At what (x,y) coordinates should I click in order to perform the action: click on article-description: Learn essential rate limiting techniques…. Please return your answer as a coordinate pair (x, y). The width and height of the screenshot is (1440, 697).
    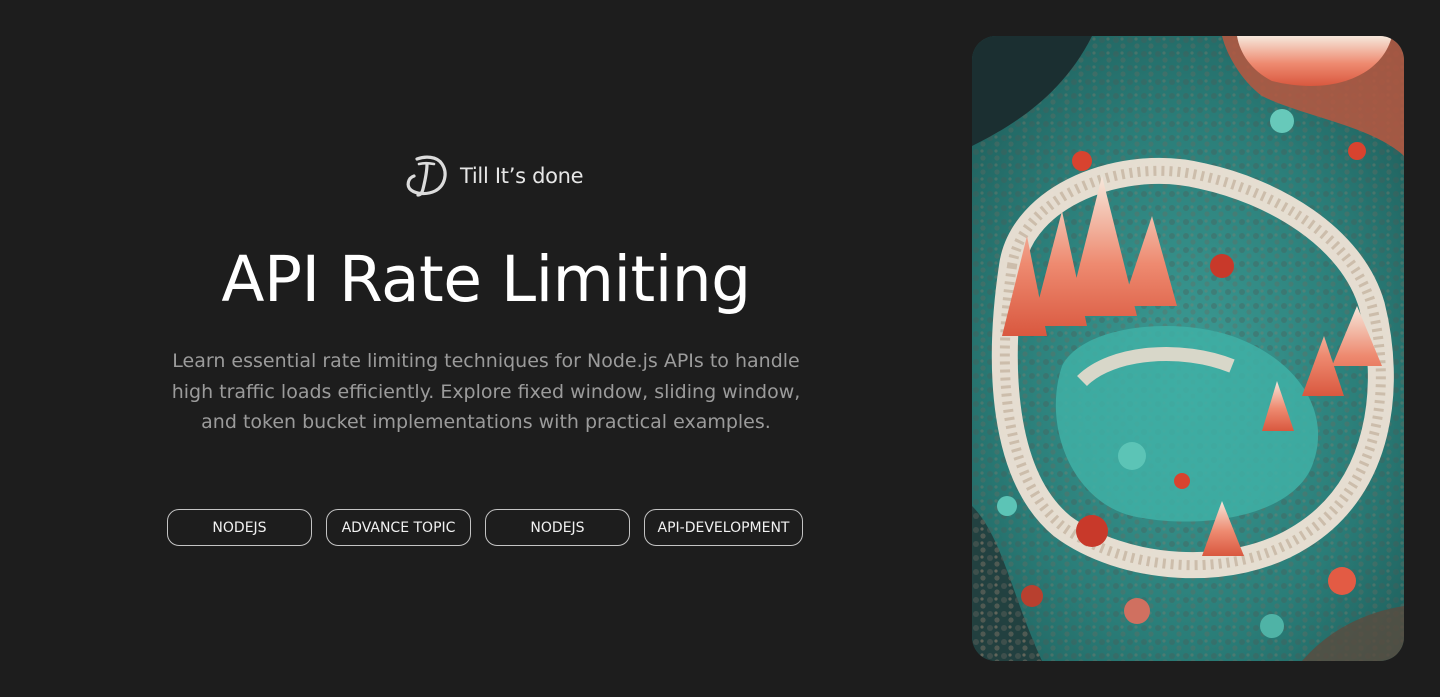
    Looking at the image, I should click on (486, 391).